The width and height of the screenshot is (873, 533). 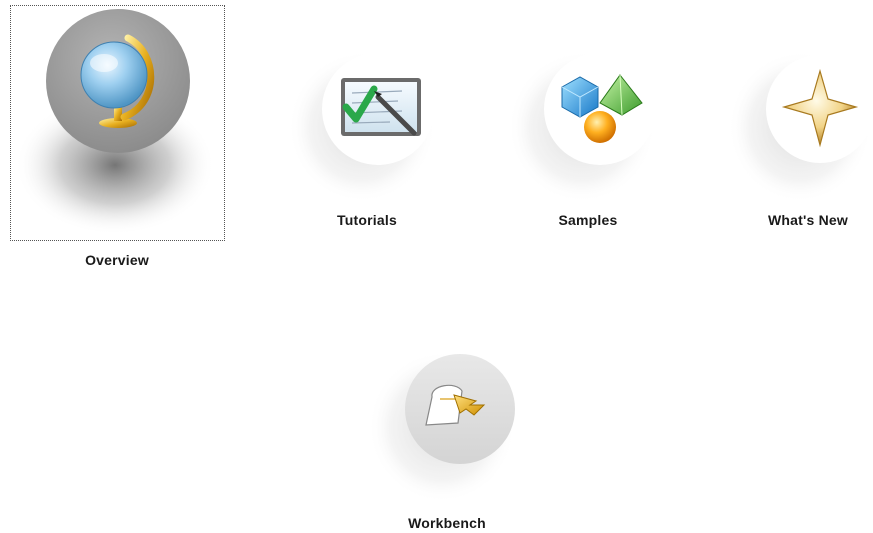 What do you see at coordinates (367, 220) in the screenshot?
I see `tutorials-label: Tutorials` at bounding box center [367, 220].